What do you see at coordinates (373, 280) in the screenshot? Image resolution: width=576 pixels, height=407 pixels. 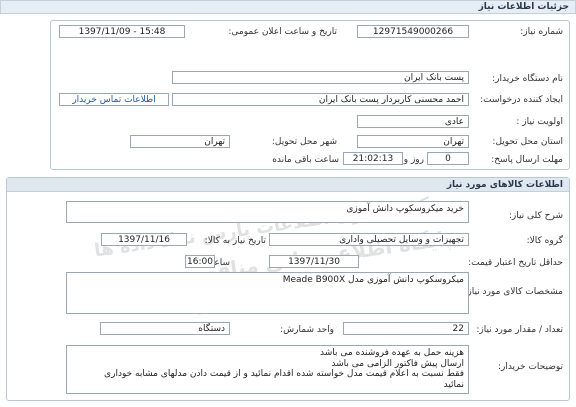 I see `specs-value: میکروسکوپ دانش آموزی مدل Meade B900X` at bounding box center [373, 280].